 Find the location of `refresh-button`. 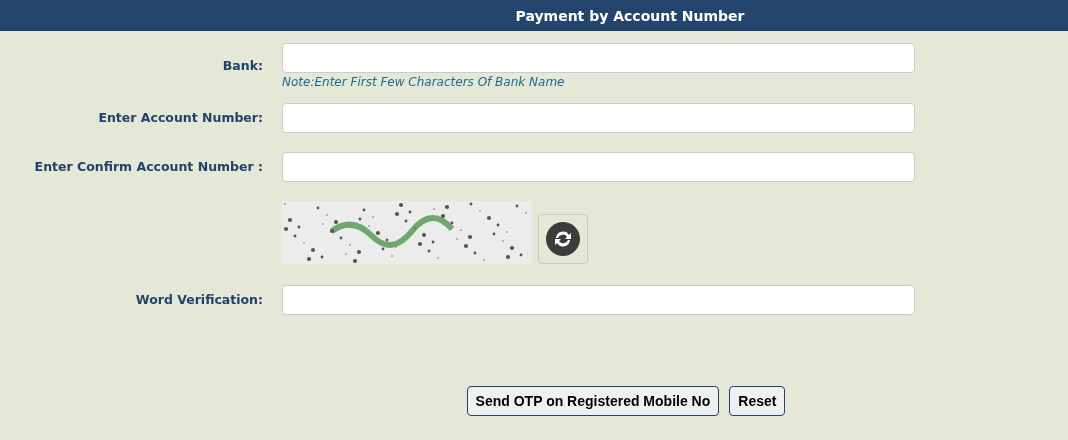

refresh-button is located at coordinates (563, 239).